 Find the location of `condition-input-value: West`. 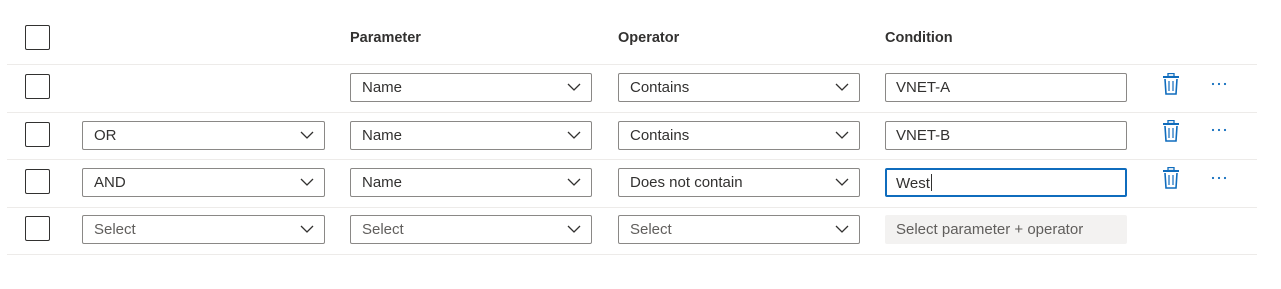

condition-input-value: West is located at coordinates (913, 183).